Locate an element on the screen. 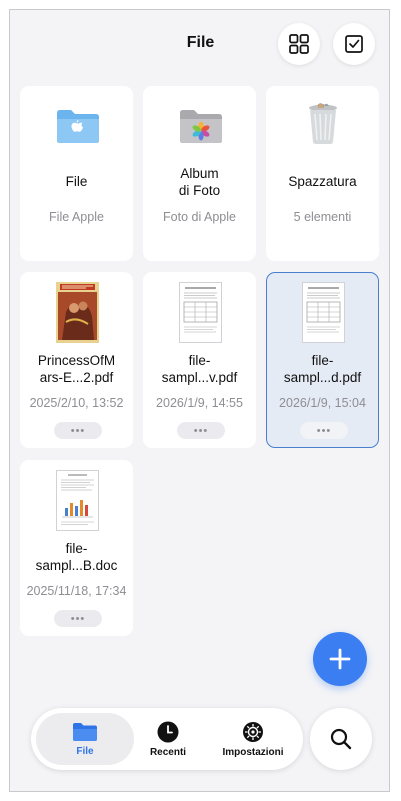 The width and height of the screenshot is (401, 801). file-date: 2026/1/9, 14:55 is located at coordinates (199, 403).